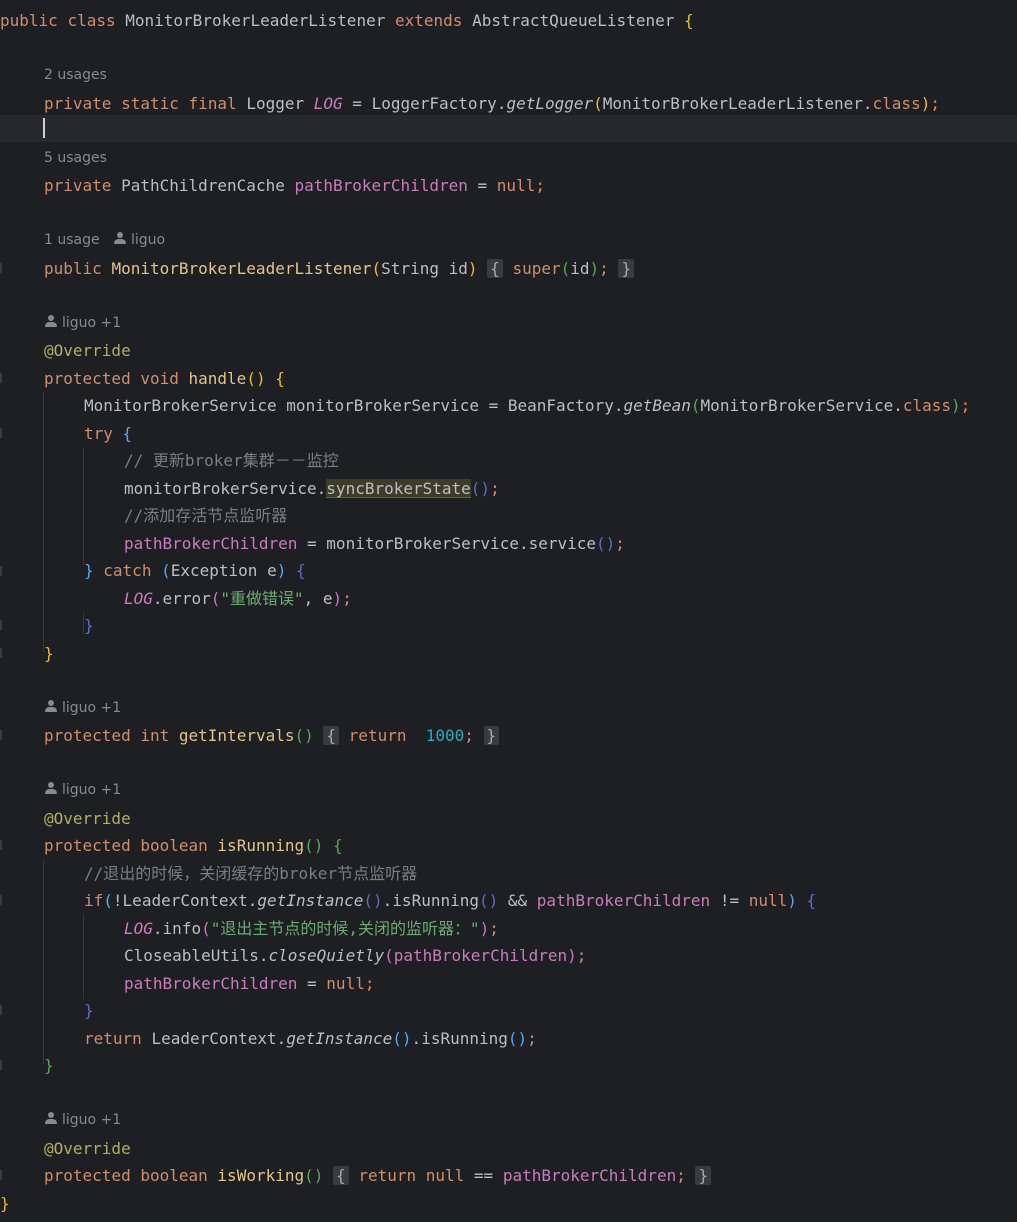 This screenshot has height=1222, width=1017. Describe the element at coordinates (435, 900) in the screenshot. I see `method-call: isRunning` at that location.